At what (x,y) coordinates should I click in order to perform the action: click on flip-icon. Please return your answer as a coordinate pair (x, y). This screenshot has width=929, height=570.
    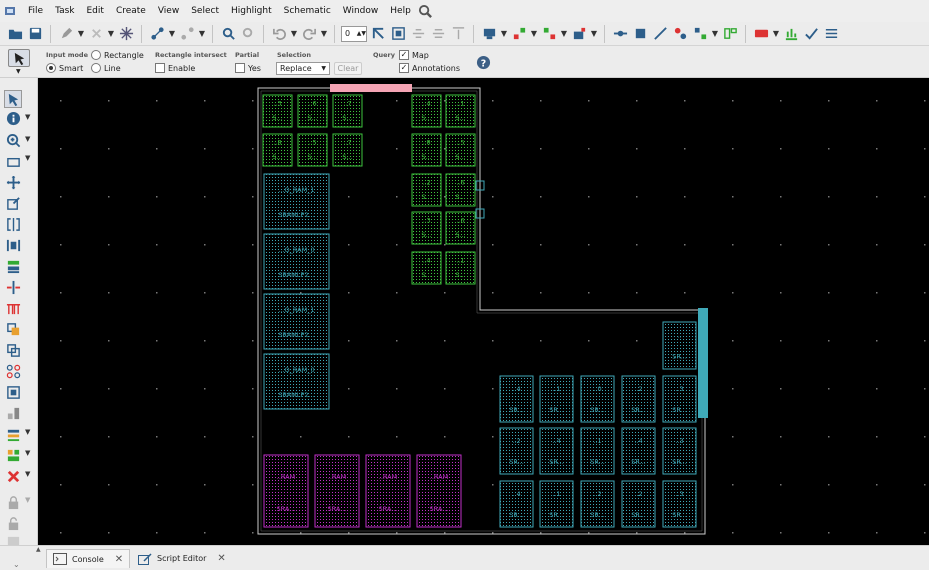
    Looking at the image, I should click on (378, 34).